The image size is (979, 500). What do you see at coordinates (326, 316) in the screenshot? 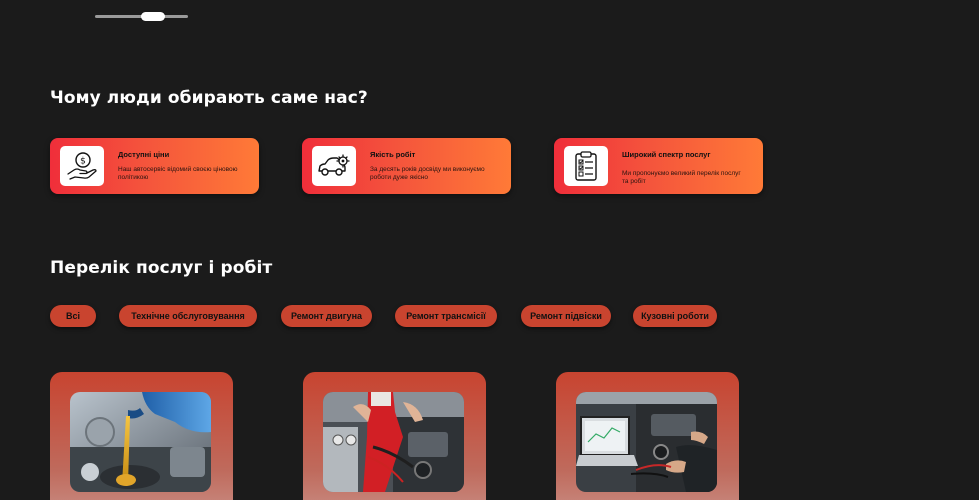
I see `filter-engine-repair: Ремонт двигуна` at bounding box center [326, 316].